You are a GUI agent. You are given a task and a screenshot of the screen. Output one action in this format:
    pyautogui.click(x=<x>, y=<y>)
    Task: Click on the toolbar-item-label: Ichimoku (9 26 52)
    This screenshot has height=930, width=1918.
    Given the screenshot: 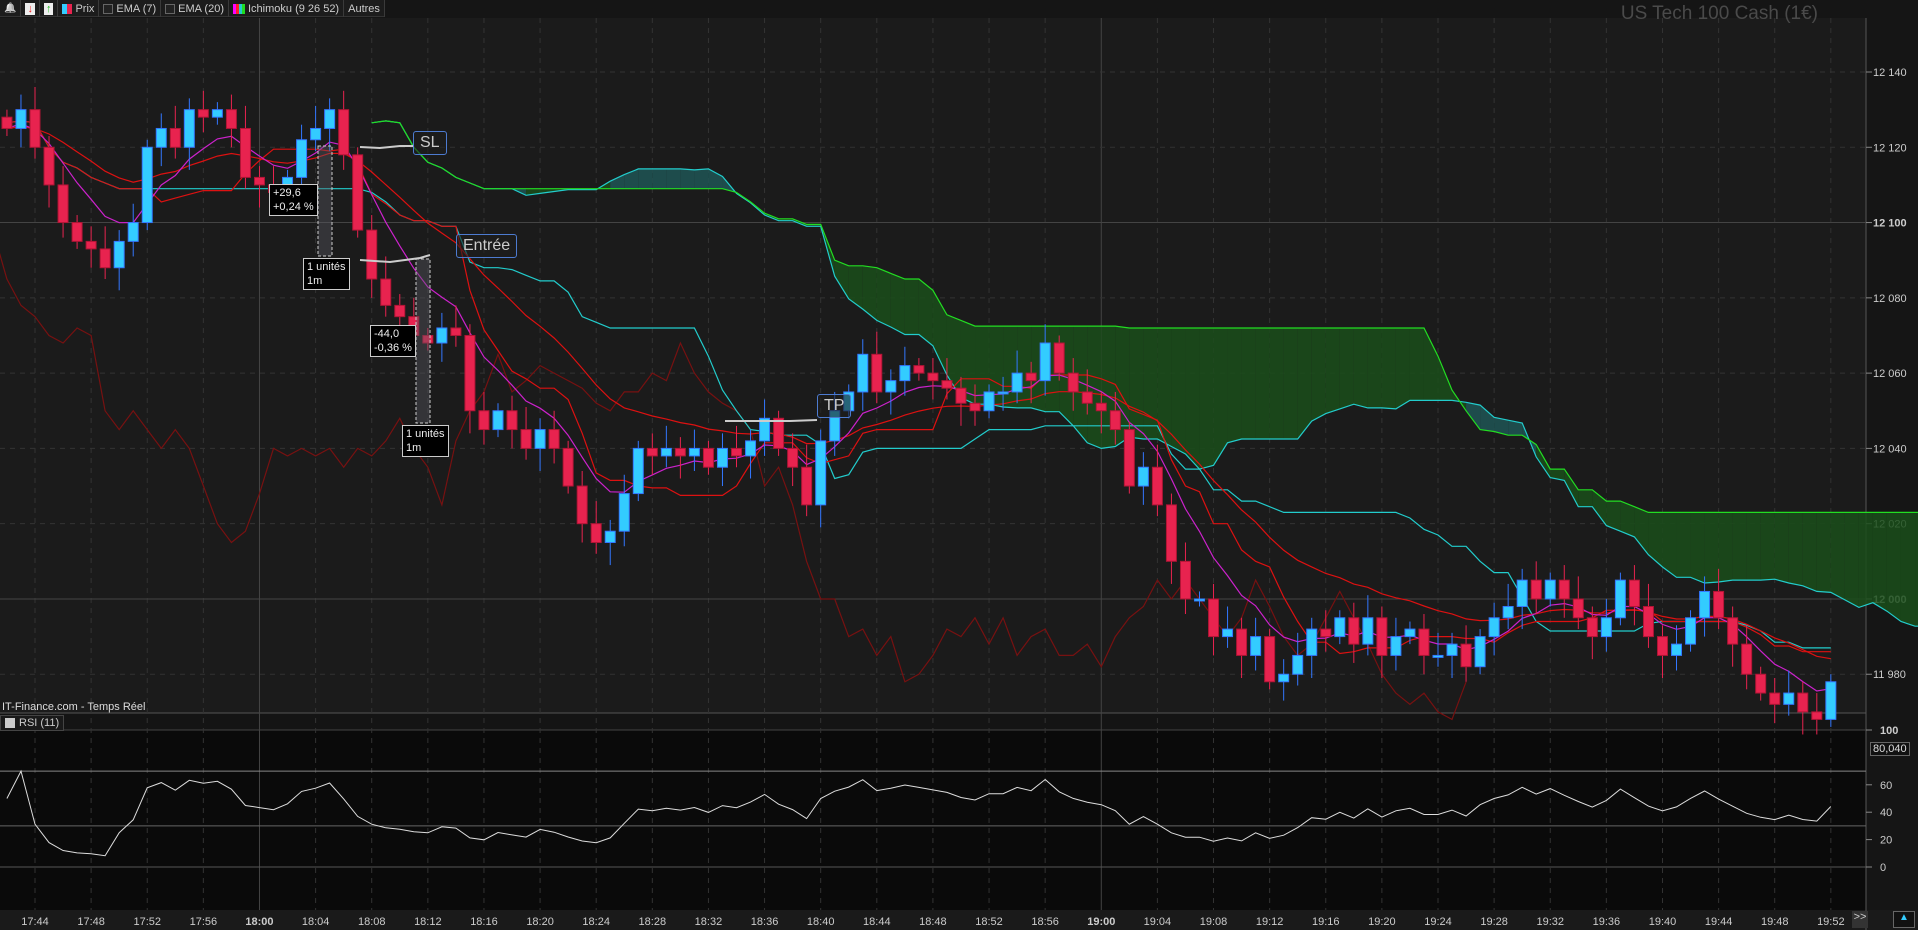 What is the action you would take?
    pyautogui.click(x=294, y=8)
    